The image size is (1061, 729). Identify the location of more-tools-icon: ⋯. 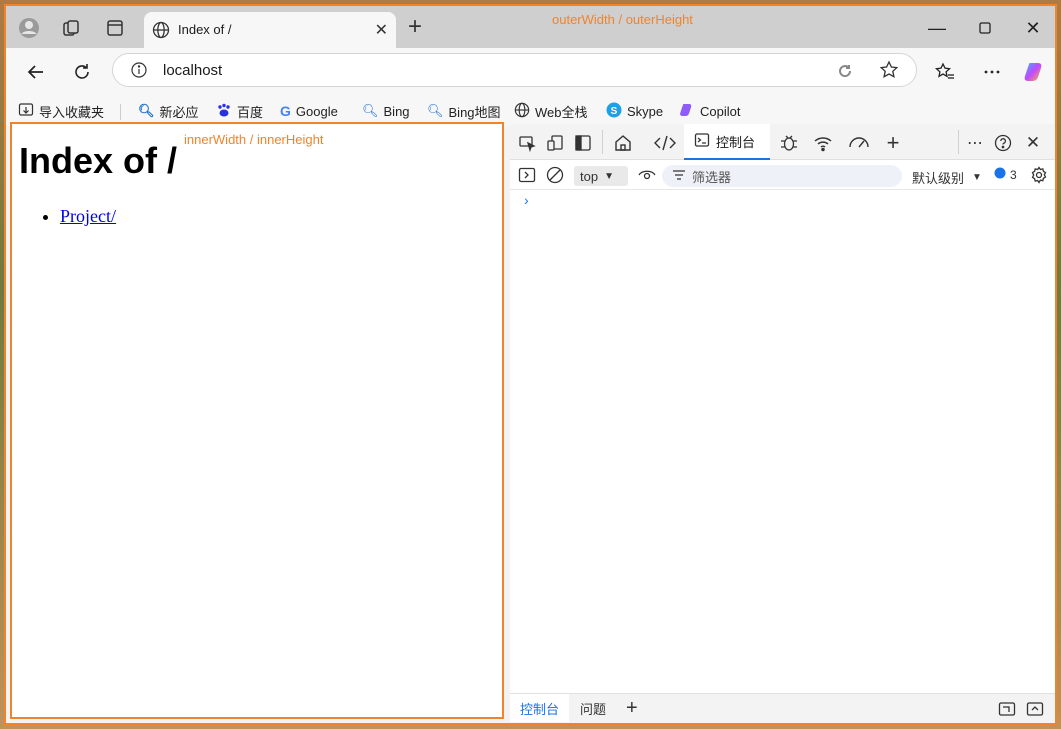
(975, 143).